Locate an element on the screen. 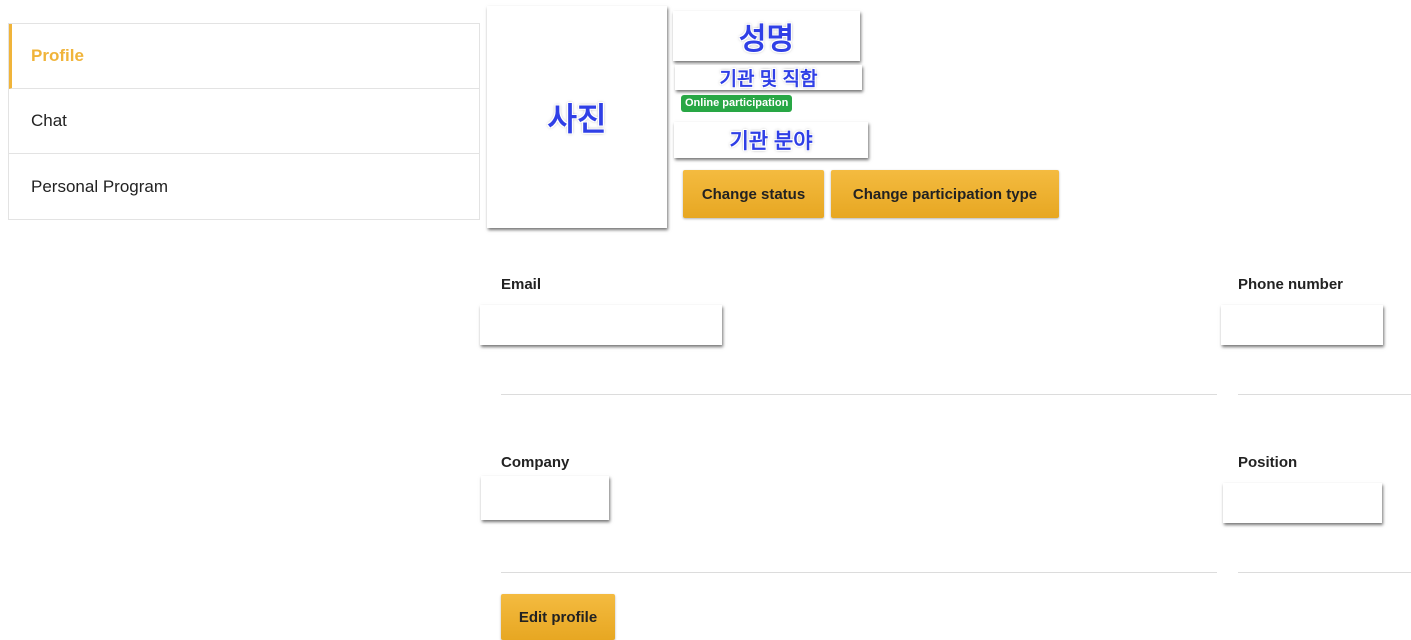 This screenshot has width=1411, height=640. position-label: Position is located at coordinates (1268, 462).